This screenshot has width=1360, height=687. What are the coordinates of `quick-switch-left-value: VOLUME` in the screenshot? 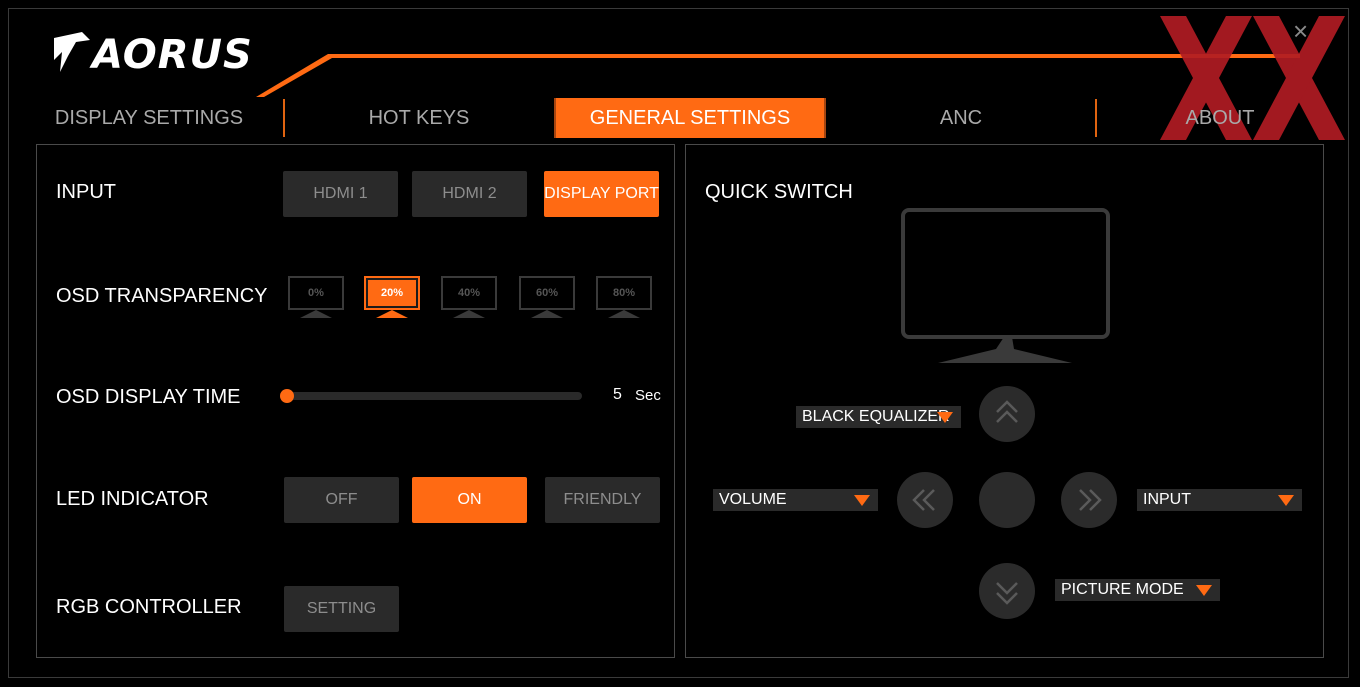 It's located at (753, 499).